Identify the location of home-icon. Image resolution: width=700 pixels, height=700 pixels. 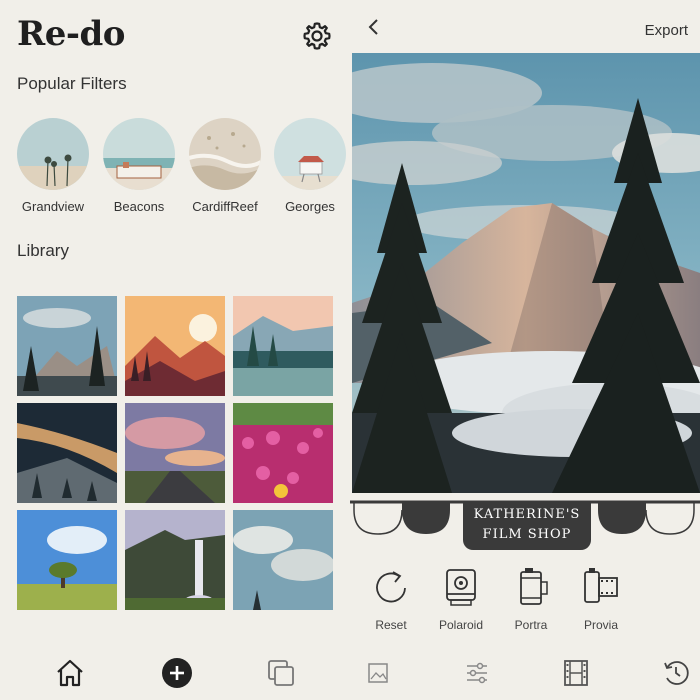
(70, 673).